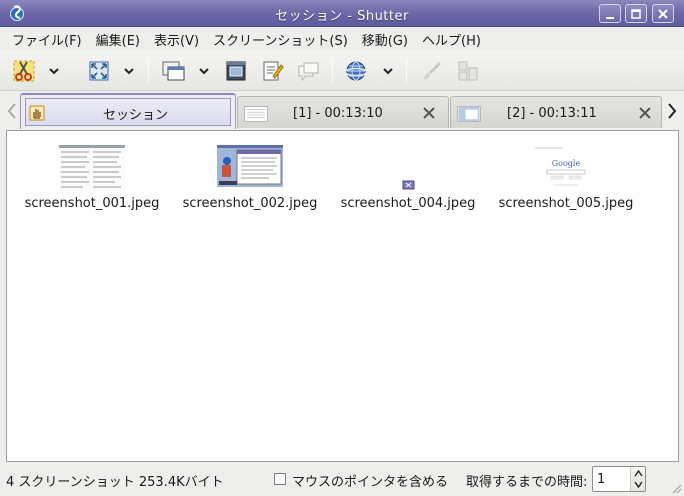 The height and width of the screenshot is (496, 684). I want to click on tab-session-label: セッション, so click(136, 115).